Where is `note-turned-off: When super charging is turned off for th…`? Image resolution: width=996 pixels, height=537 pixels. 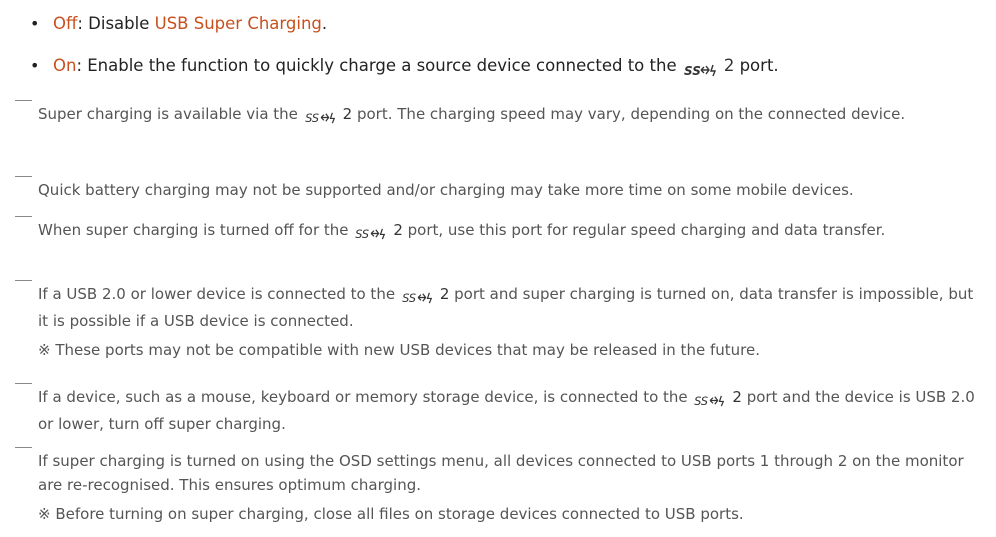 note-turned-off: When super charging is turned off for th… is located at coordinates (496, 230).